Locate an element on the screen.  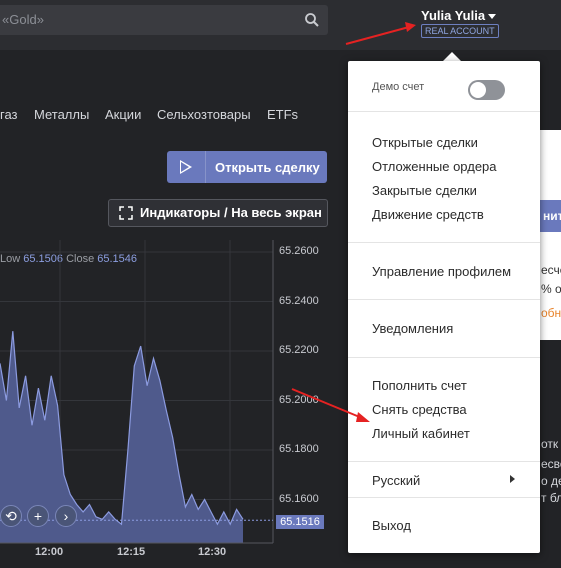
menu-pointer is located at coordinates (452, 56).